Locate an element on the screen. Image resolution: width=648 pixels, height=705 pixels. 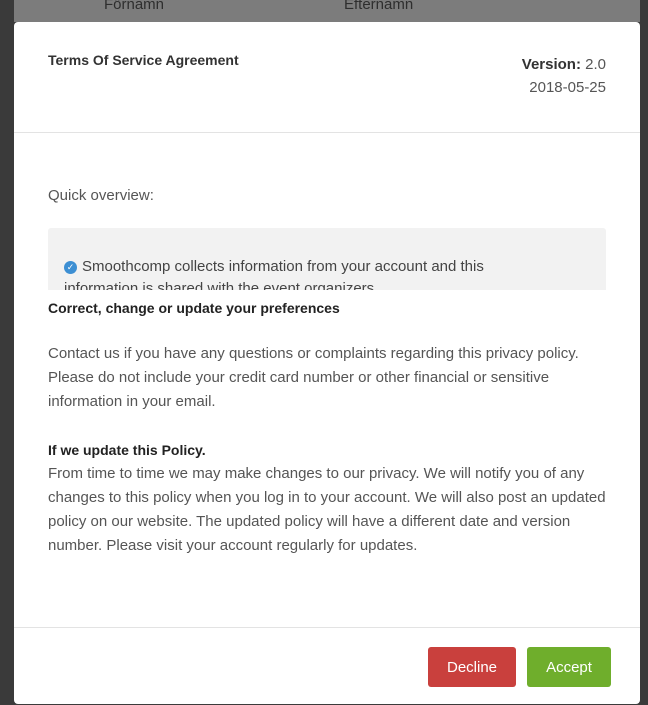
update-heading: If we update this Policy. is located at coordinates (127, 450).